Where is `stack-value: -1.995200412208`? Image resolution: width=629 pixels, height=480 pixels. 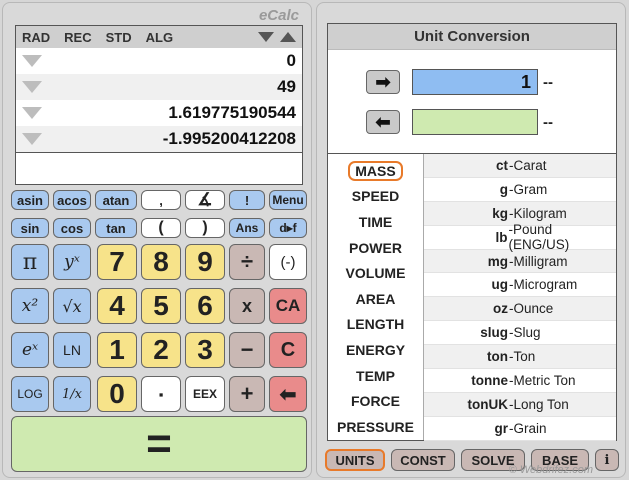 stack-value: -1.995200412208 is located at coordinates (229, 138).